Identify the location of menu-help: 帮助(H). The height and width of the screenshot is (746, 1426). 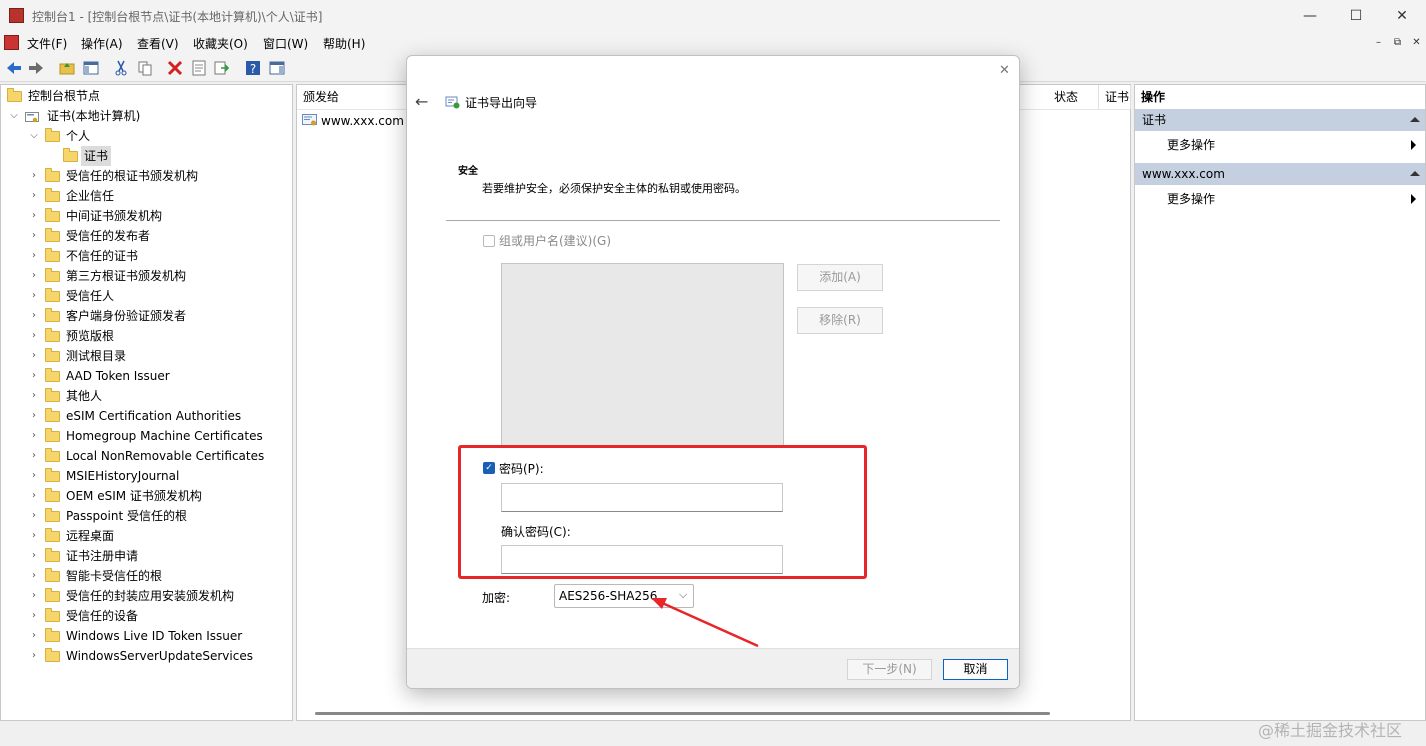
(344, 43).